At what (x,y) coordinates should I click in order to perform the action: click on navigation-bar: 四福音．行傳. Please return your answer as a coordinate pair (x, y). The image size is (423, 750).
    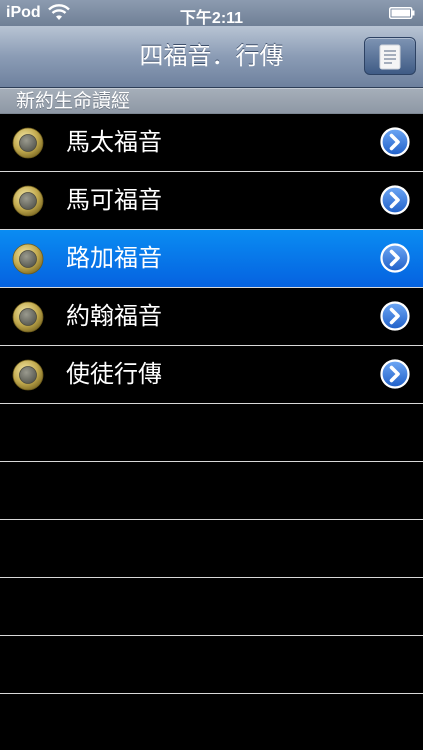
    Looking at the image, I should click on (211, 57).